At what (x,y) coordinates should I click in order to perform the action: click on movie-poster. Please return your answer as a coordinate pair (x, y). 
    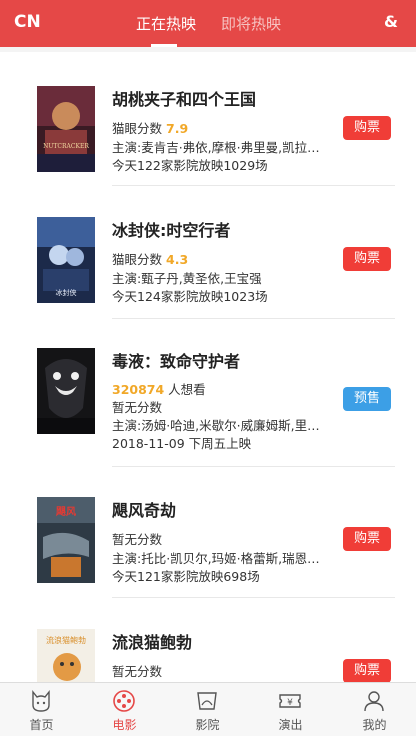
    Looking at the image, I should click on (66, 391).